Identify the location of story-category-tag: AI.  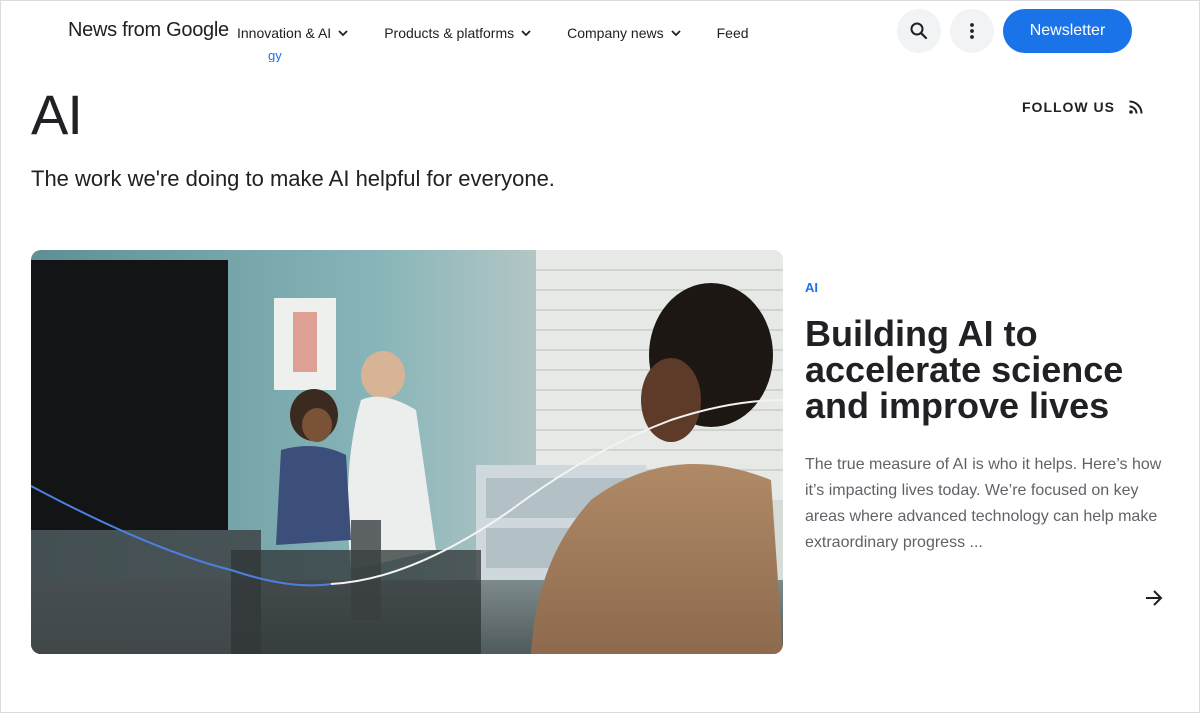
(811, 287).